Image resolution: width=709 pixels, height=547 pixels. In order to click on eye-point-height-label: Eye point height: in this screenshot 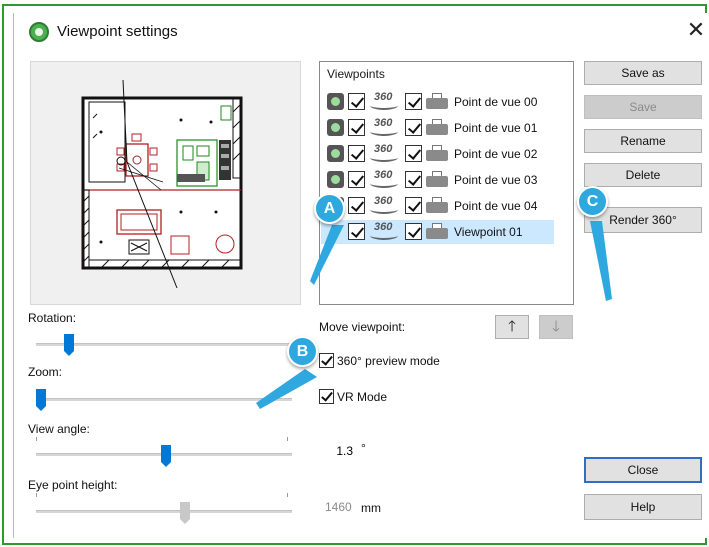, I will do `click(73, 485)`.